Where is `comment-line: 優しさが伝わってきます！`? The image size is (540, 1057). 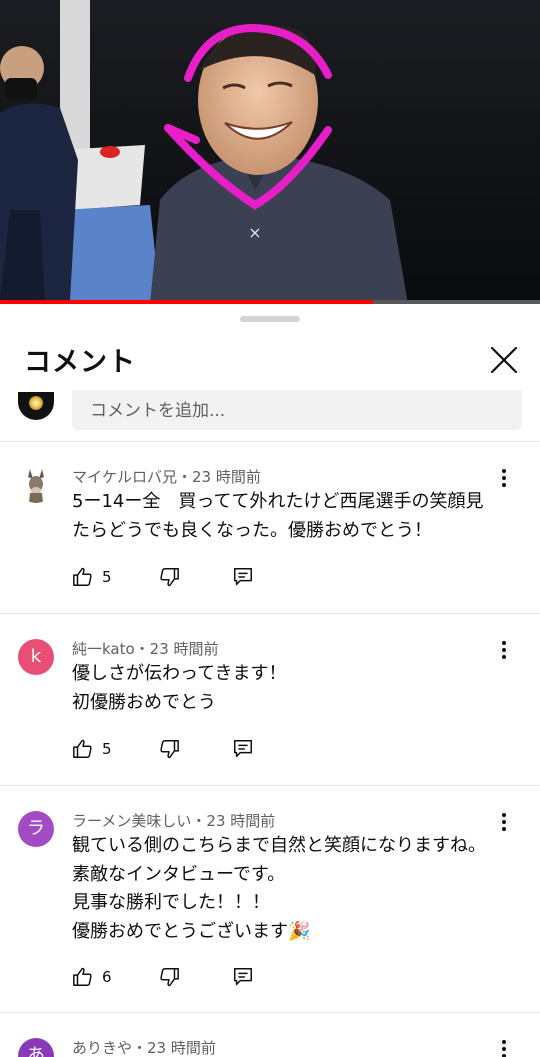 comment-line: 優しさが伝わってきます！ is located at coordinates (179, 673).